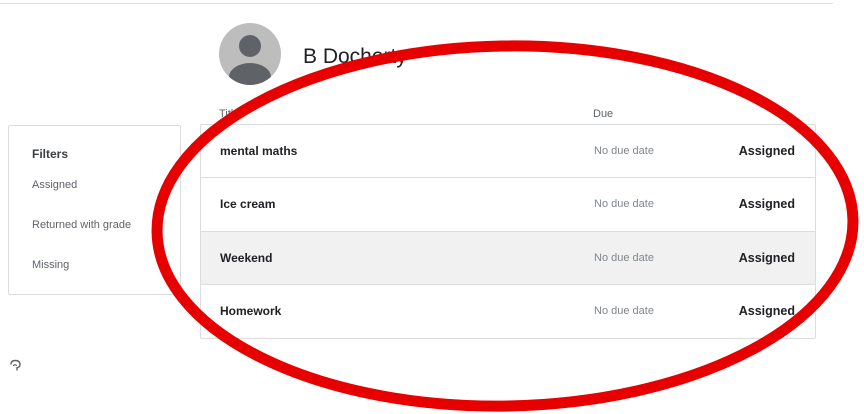  Describe the element at coordinates (508, 311) in the screenshot. I see `table-row: Homework No due date Assigned` at that location.